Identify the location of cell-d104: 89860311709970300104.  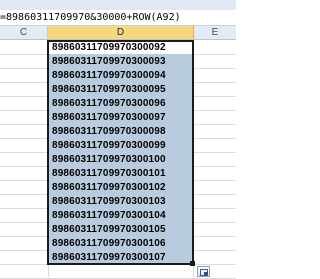
(120, 215).